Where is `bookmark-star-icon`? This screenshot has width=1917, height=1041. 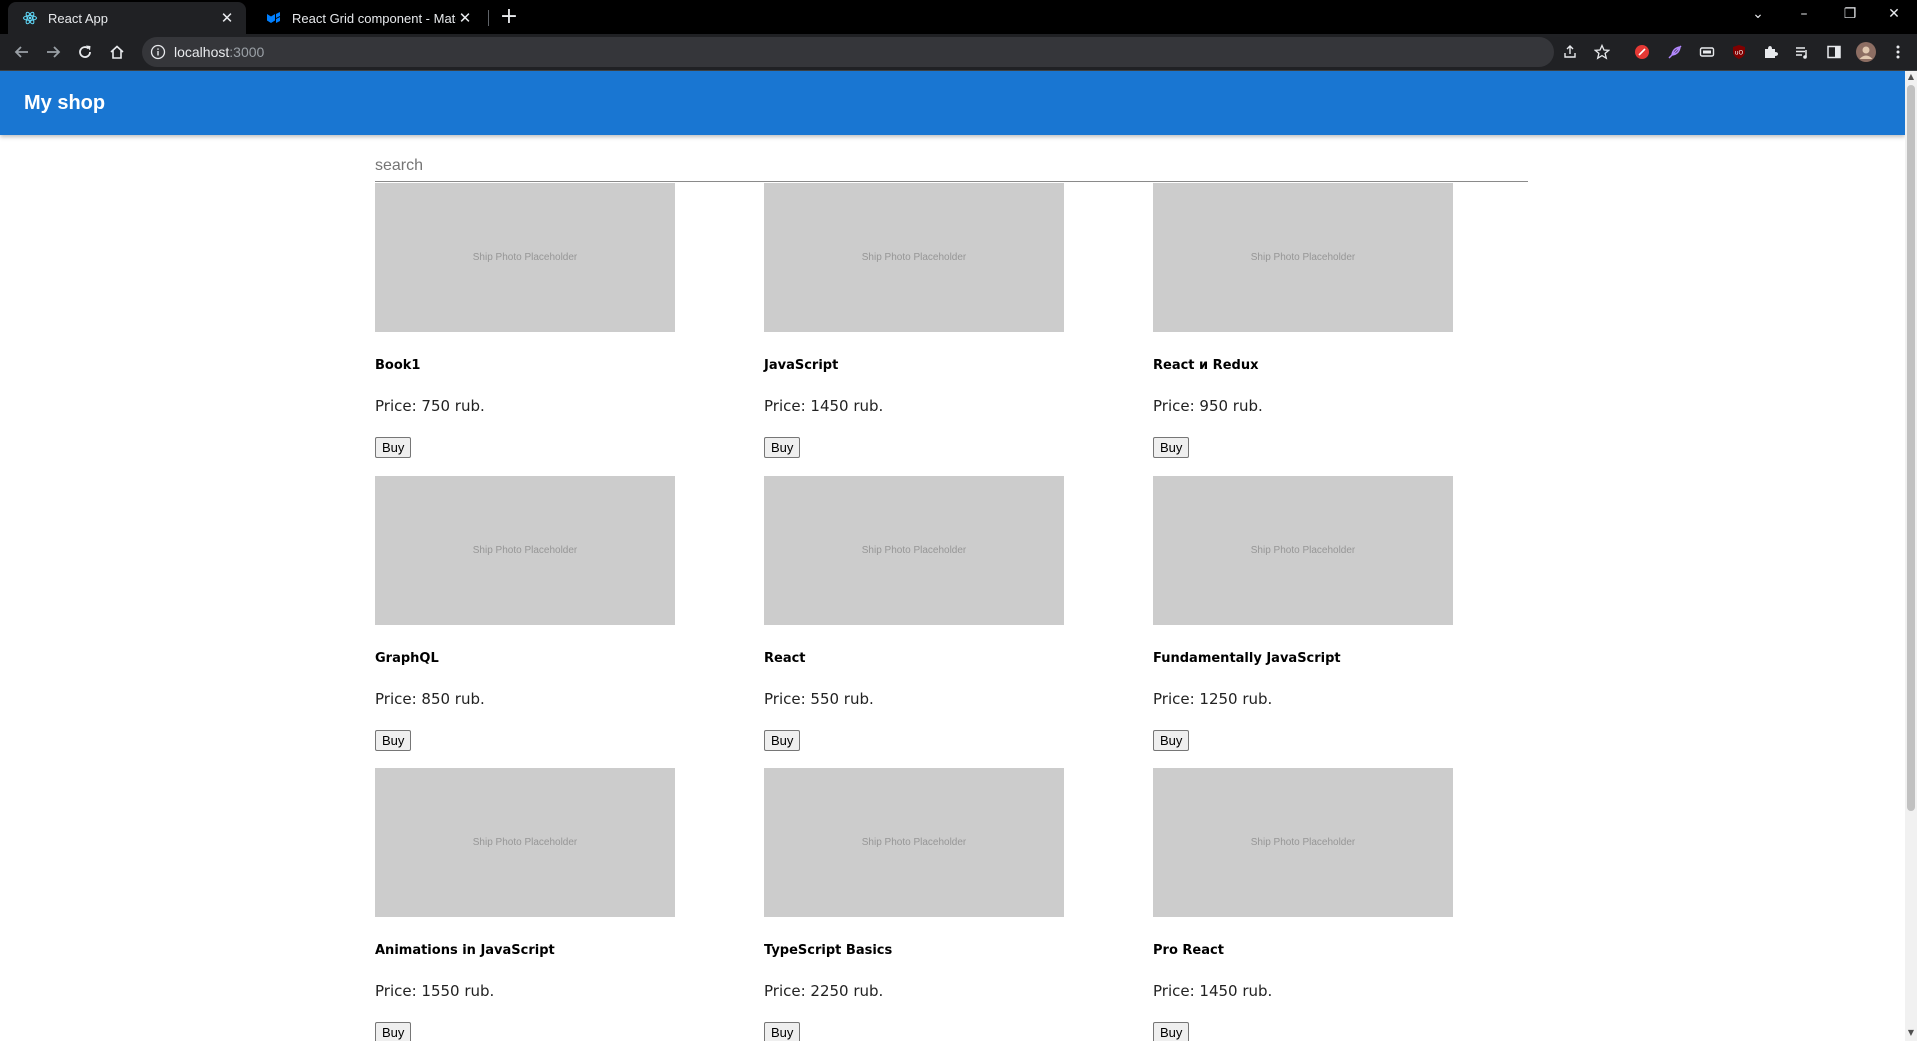 bookmark-star-icon is located at coordinates (1602, 52).